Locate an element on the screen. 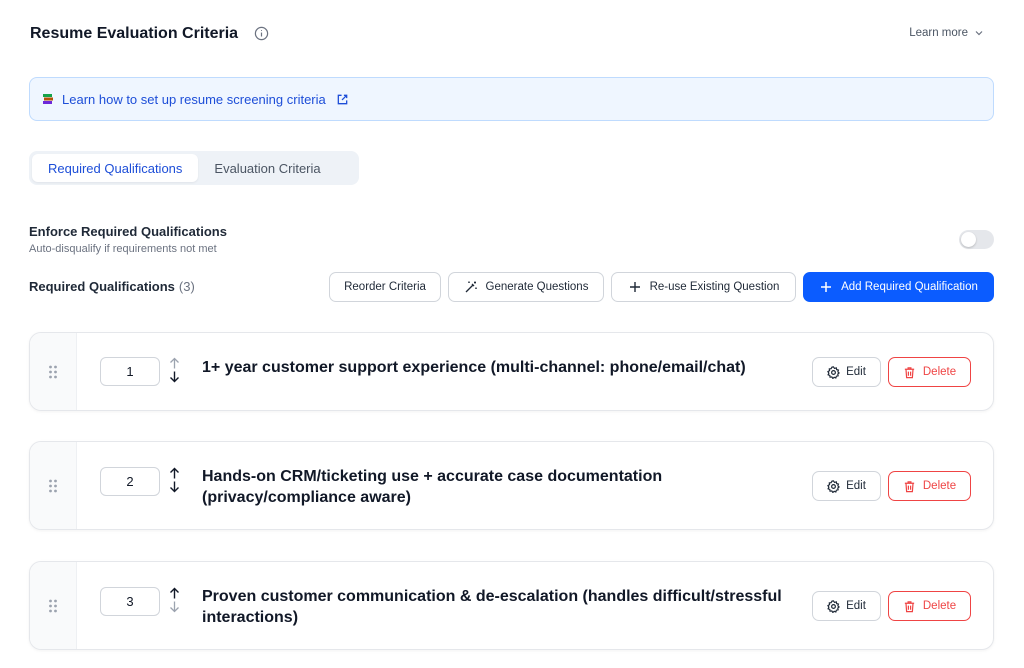 This screenshot has width=1024, height=668. add-qualification-label: Add Required Qualification is located at coordinates (909, 287).